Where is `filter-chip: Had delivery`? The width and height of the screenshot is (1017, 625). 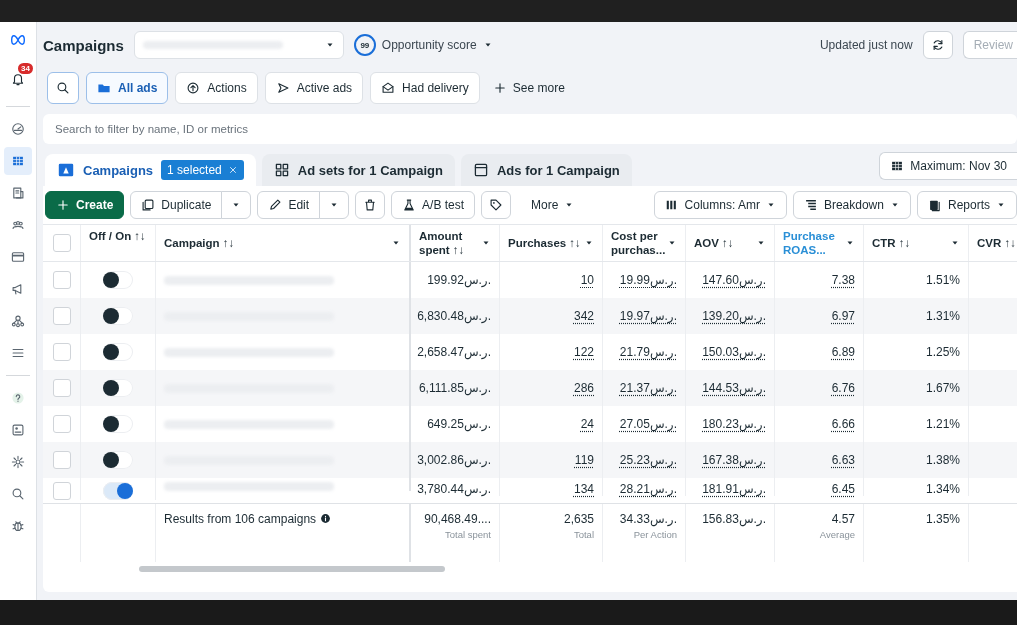
filter-chip: Had delivery is located at coordinates (425, 88).